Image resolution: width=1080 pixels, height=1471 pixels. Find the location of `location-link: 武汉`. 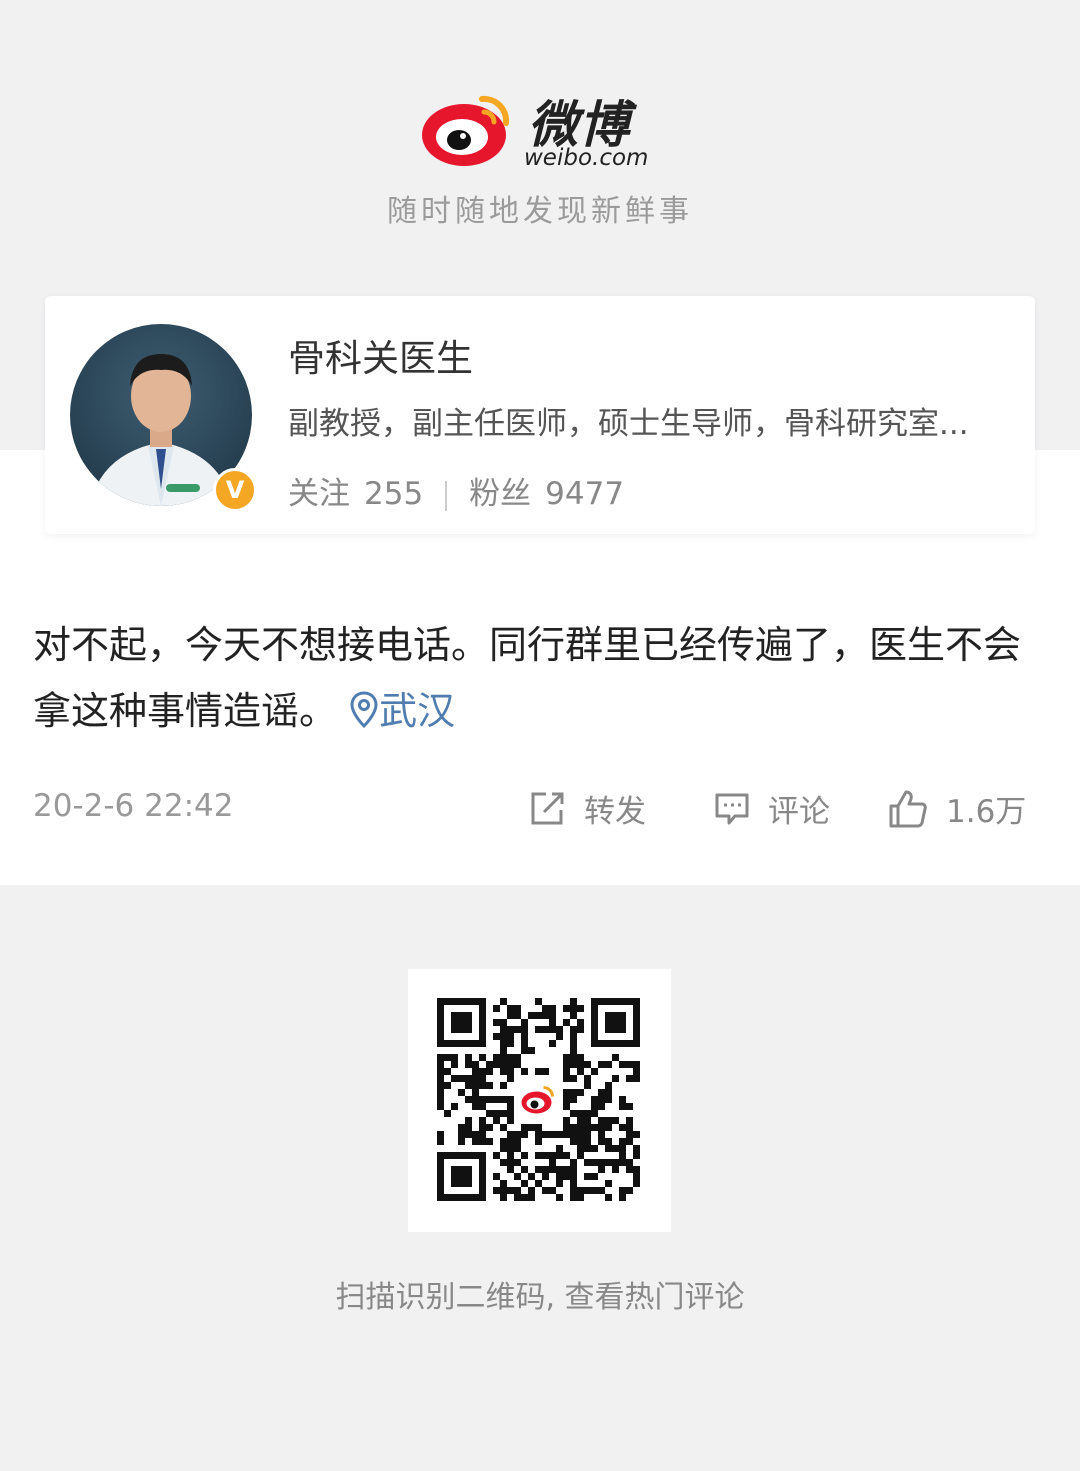

location-link: 武汉 is located at coordinates (402, 711).